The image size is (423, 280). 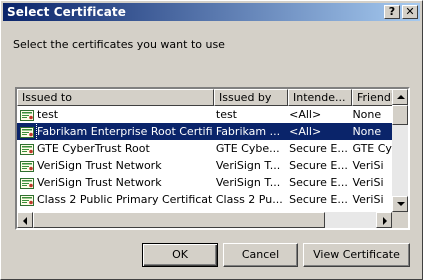 What do you see at coordinates (356, 255) in the screenshot?
I see `view-certificate-button: View Certificate` at bounding box center [356, 255].